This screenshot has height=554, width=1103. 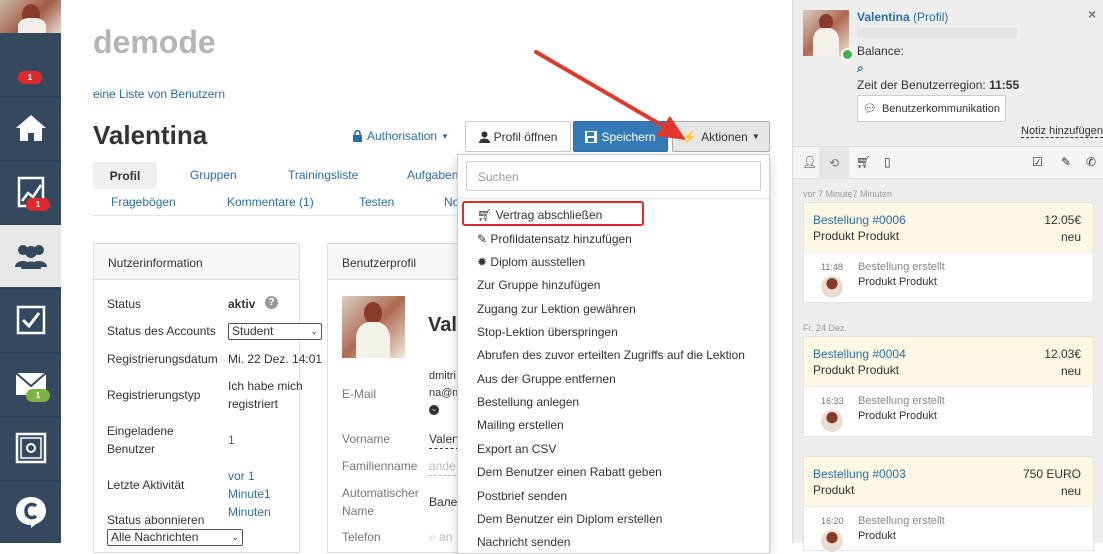 What do you see at coordinates (516, 449) in the screenshot?
I see `menu-item-export-csv: Export an CSV` at bounding box center [516, 449].